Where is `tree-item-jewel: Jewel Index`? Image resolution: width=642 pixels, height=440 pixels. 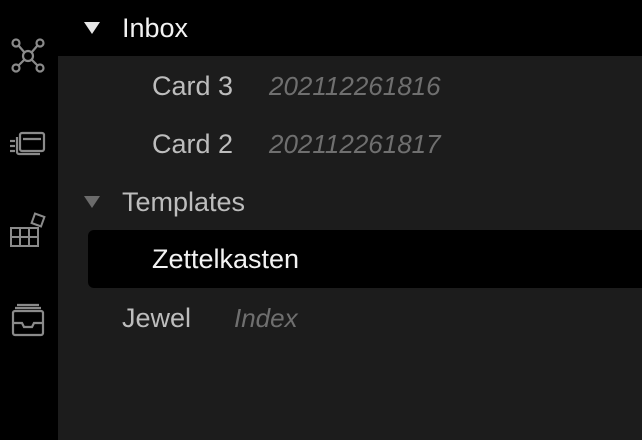 tree-item-jewel: Jewel Index is located at coordinates (350, 318).